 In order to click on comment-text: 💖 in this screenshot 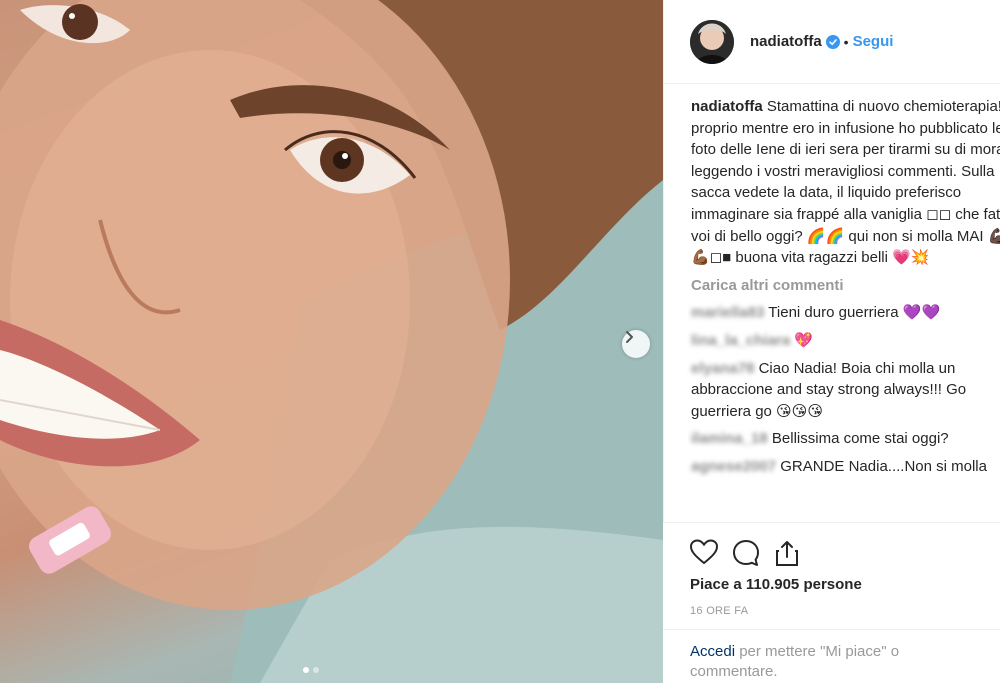, I will do `click(804, 340)`.